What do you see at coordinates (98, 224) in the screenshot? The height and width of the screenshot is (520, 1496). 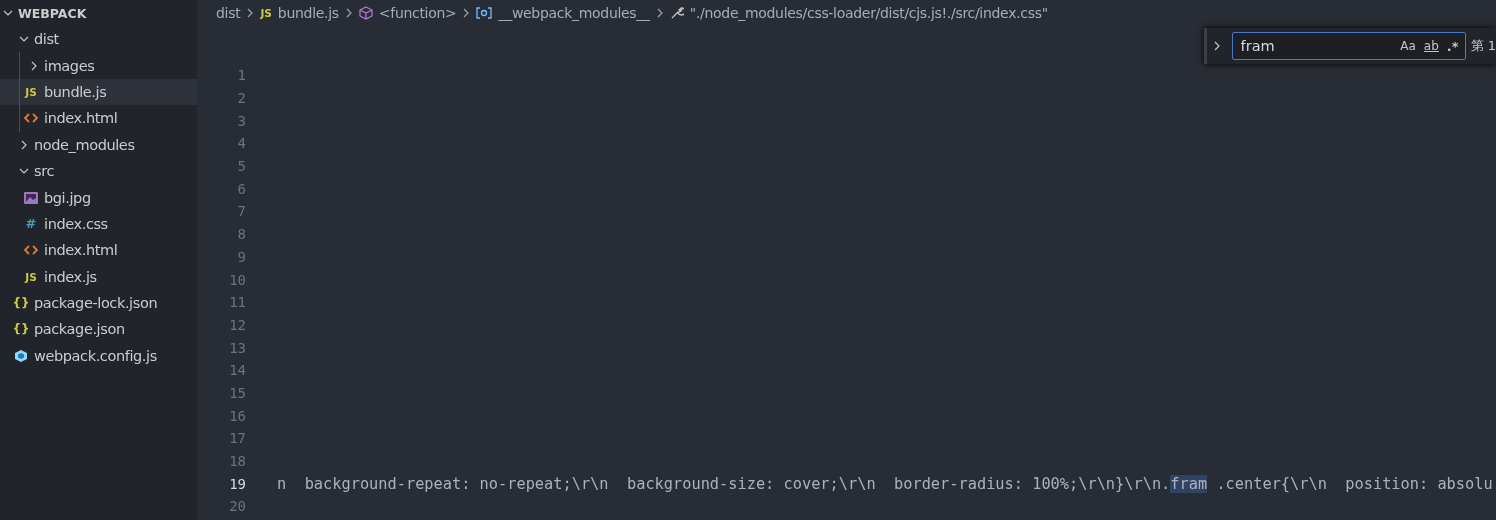 I see `file-item: # index.css` at bounding box center [98, 224].